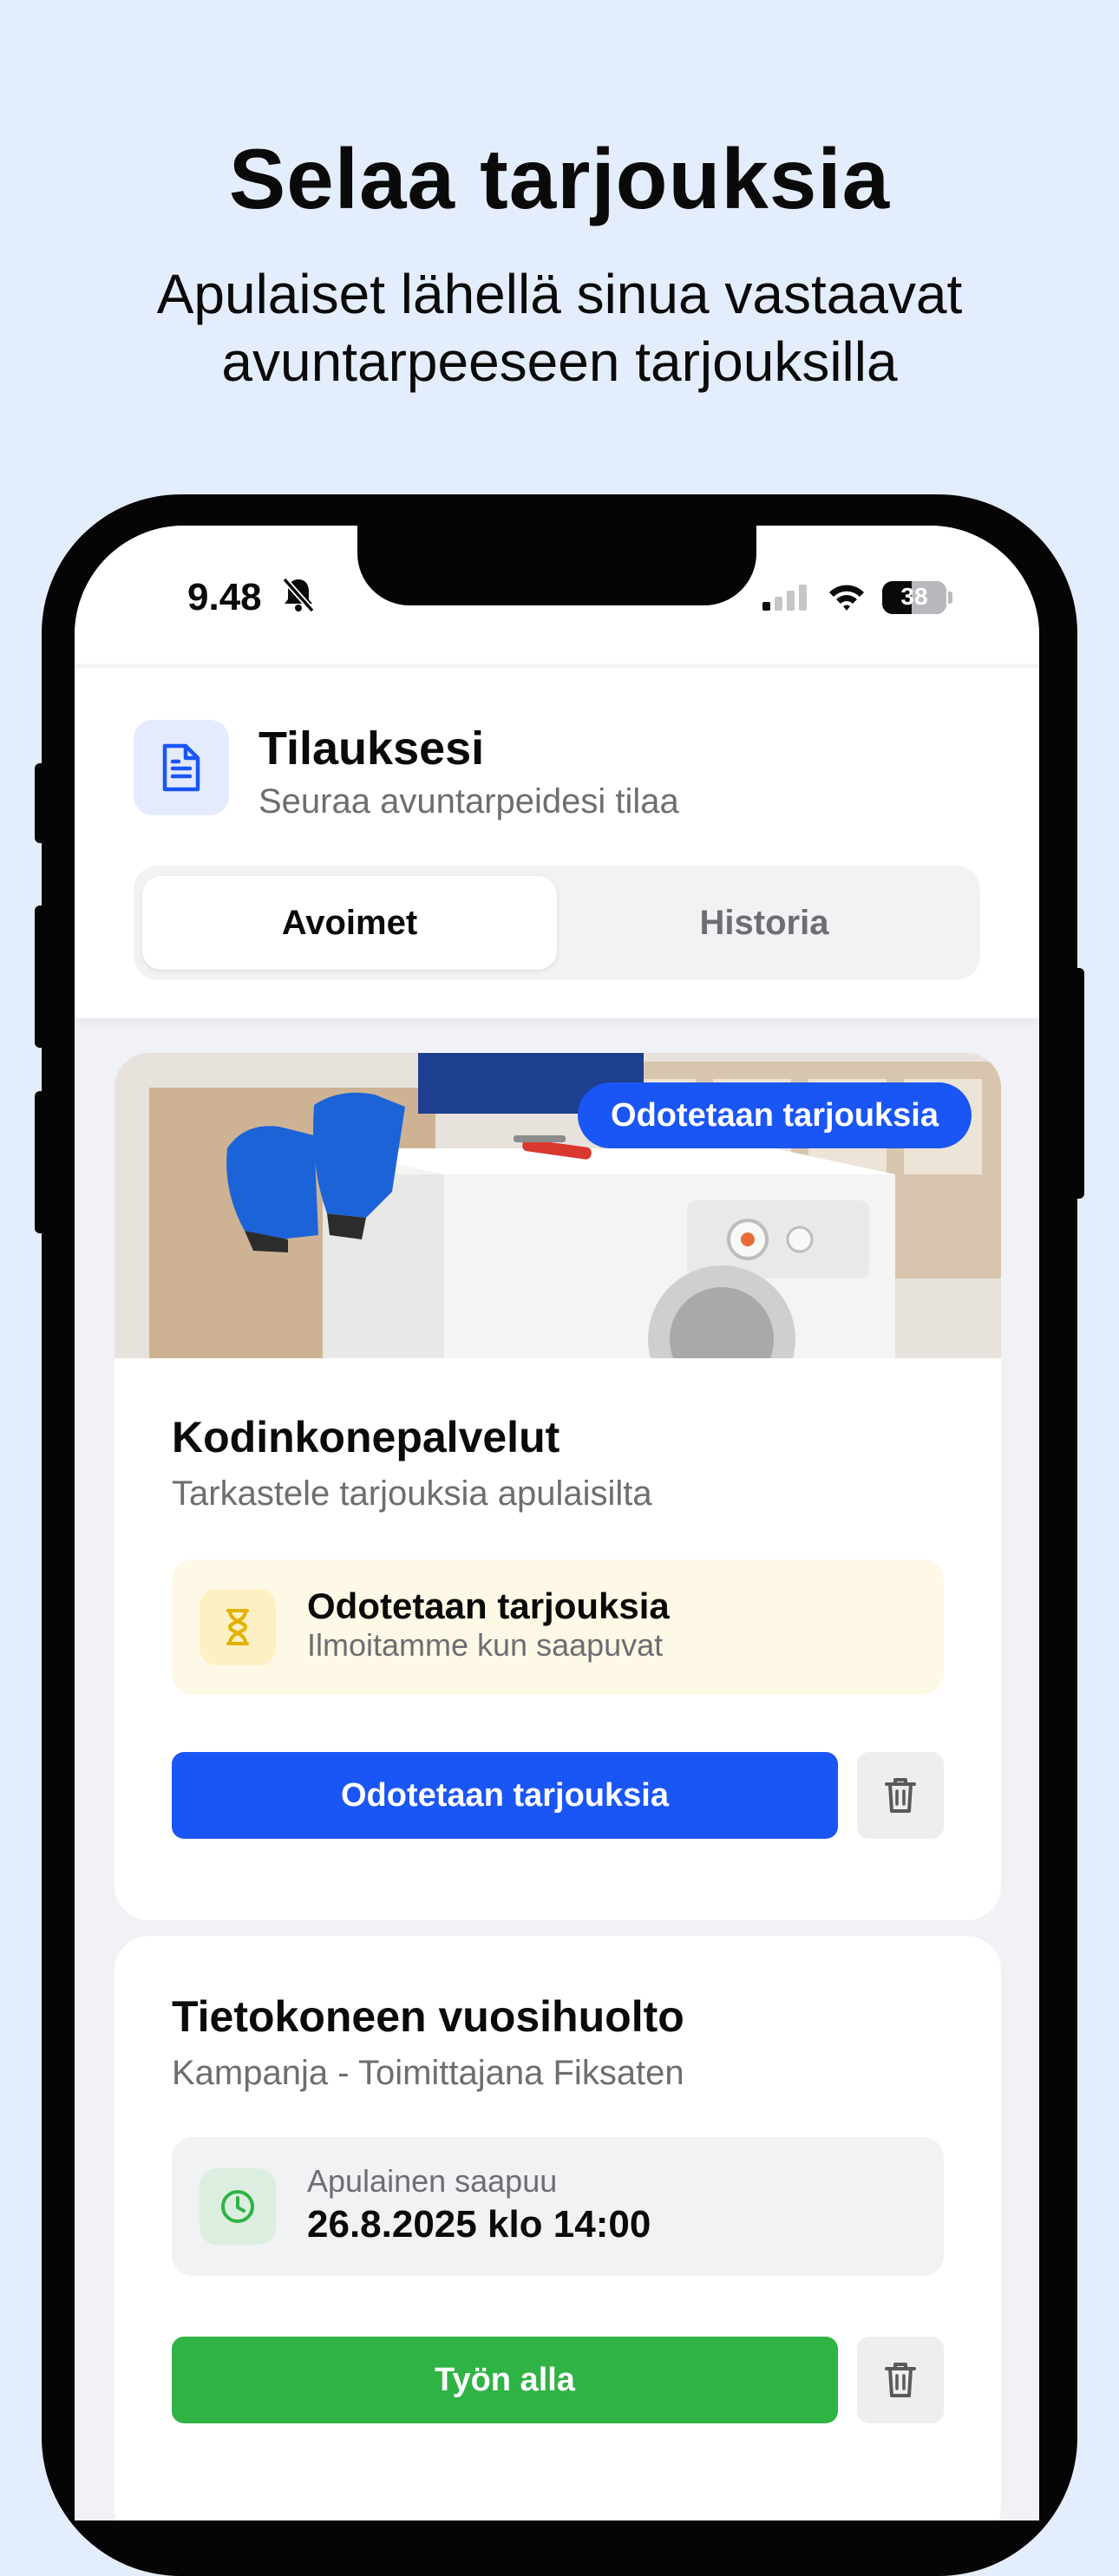 The width and height of the screenshot is (1119, 2576). Describe the element at coordinates (950, 598) in the screenshot. I see `battery-cap` at that location.